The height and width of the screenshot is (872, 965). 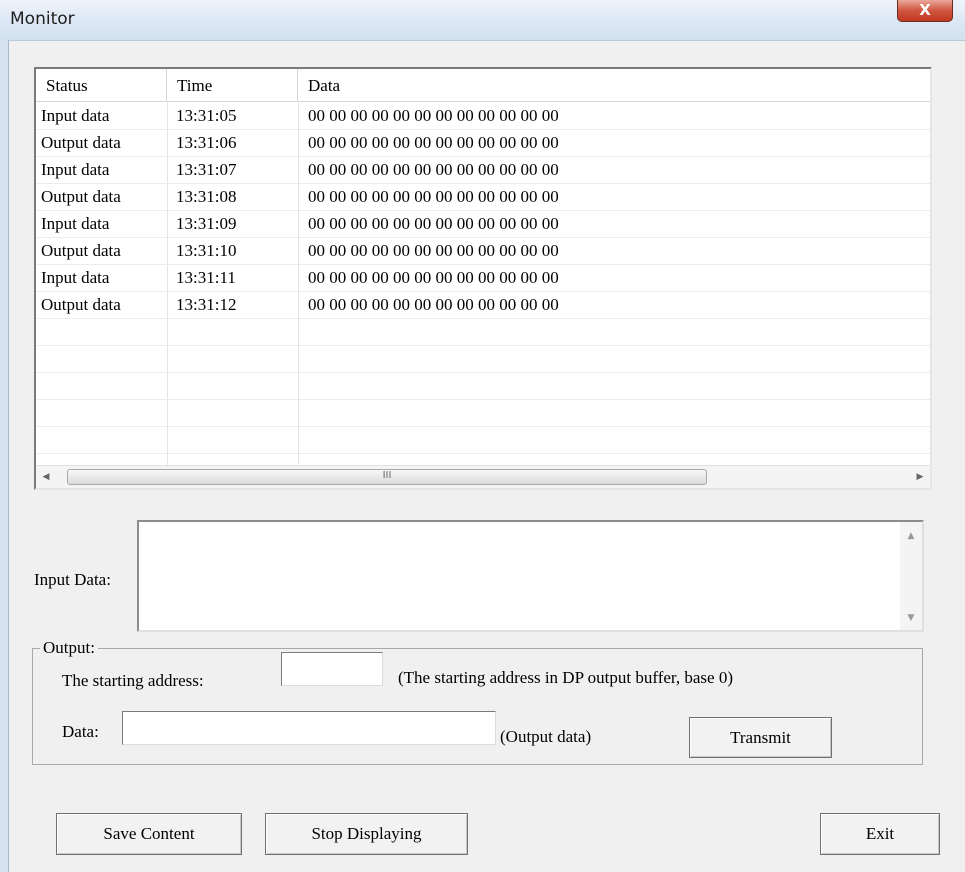 What do you see at coordinates (46, 477) in the screenshot?
I see `scroll-left-icon: ◀` at bounding box center [46, 477].